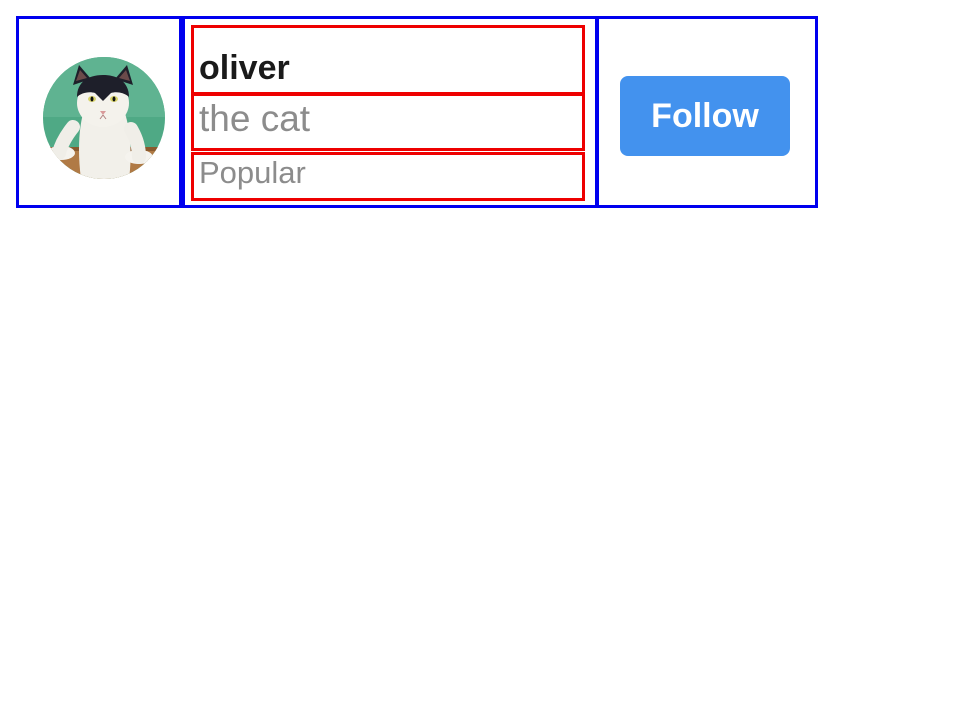  What do you see at coordinates (388, 122) in the screenshot?
I see `handle-row: the cat` at bounding box center [388, 122].